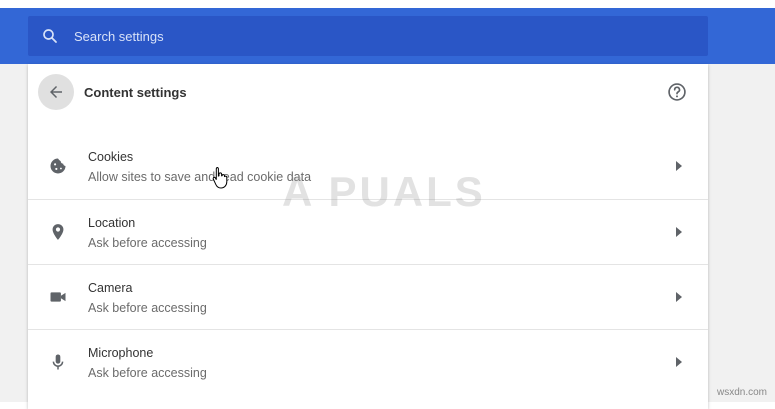 This screenshot has width=775, height=409. What do you see at coordinates (368, 361) in the screenshot?
I see `settings-row-microphone: Microphone Ask before accessing` at bounding box center [368, 361].